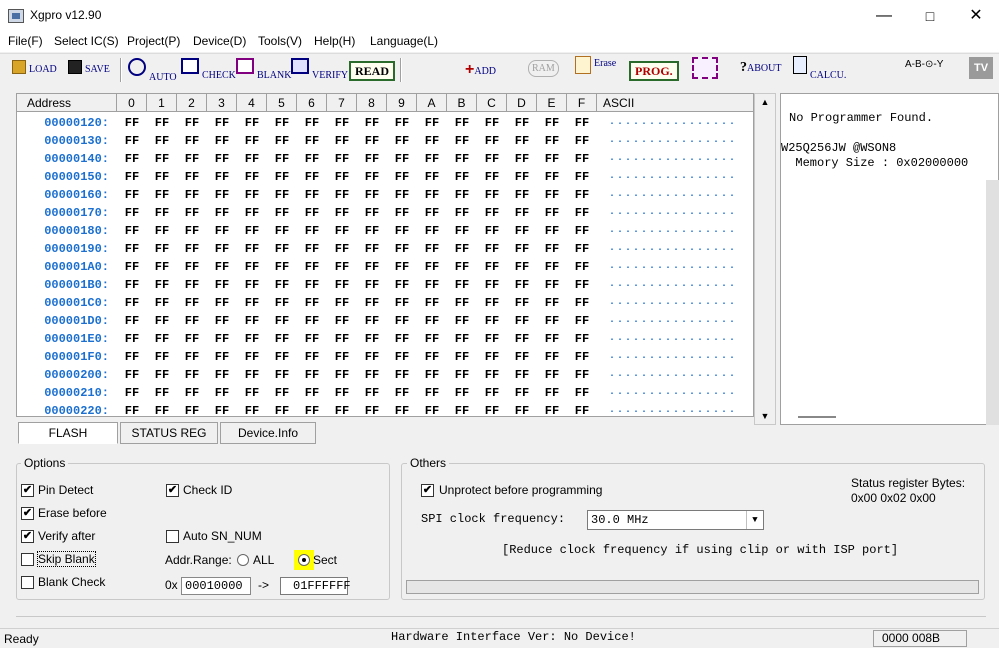 Image resolution: width=999 pixels, height=648 pixels. I want to click on menu-language: Language(L), so click(404, 41).